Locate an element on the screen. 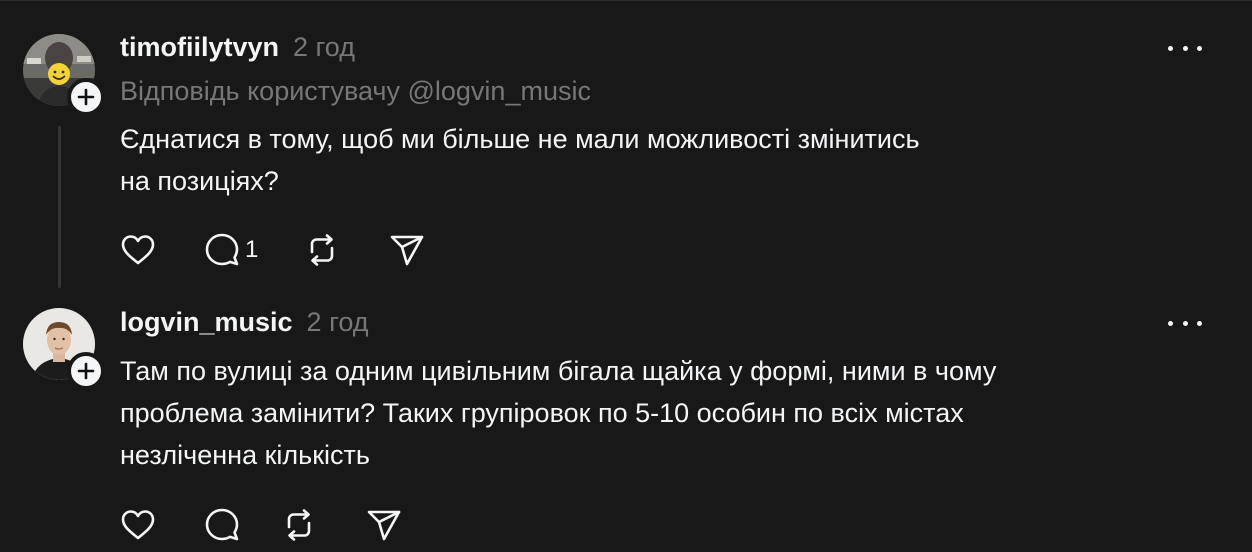 The image size is (1252, 552). post-text-line: на позиціях? is located at coordinates (199, 181).